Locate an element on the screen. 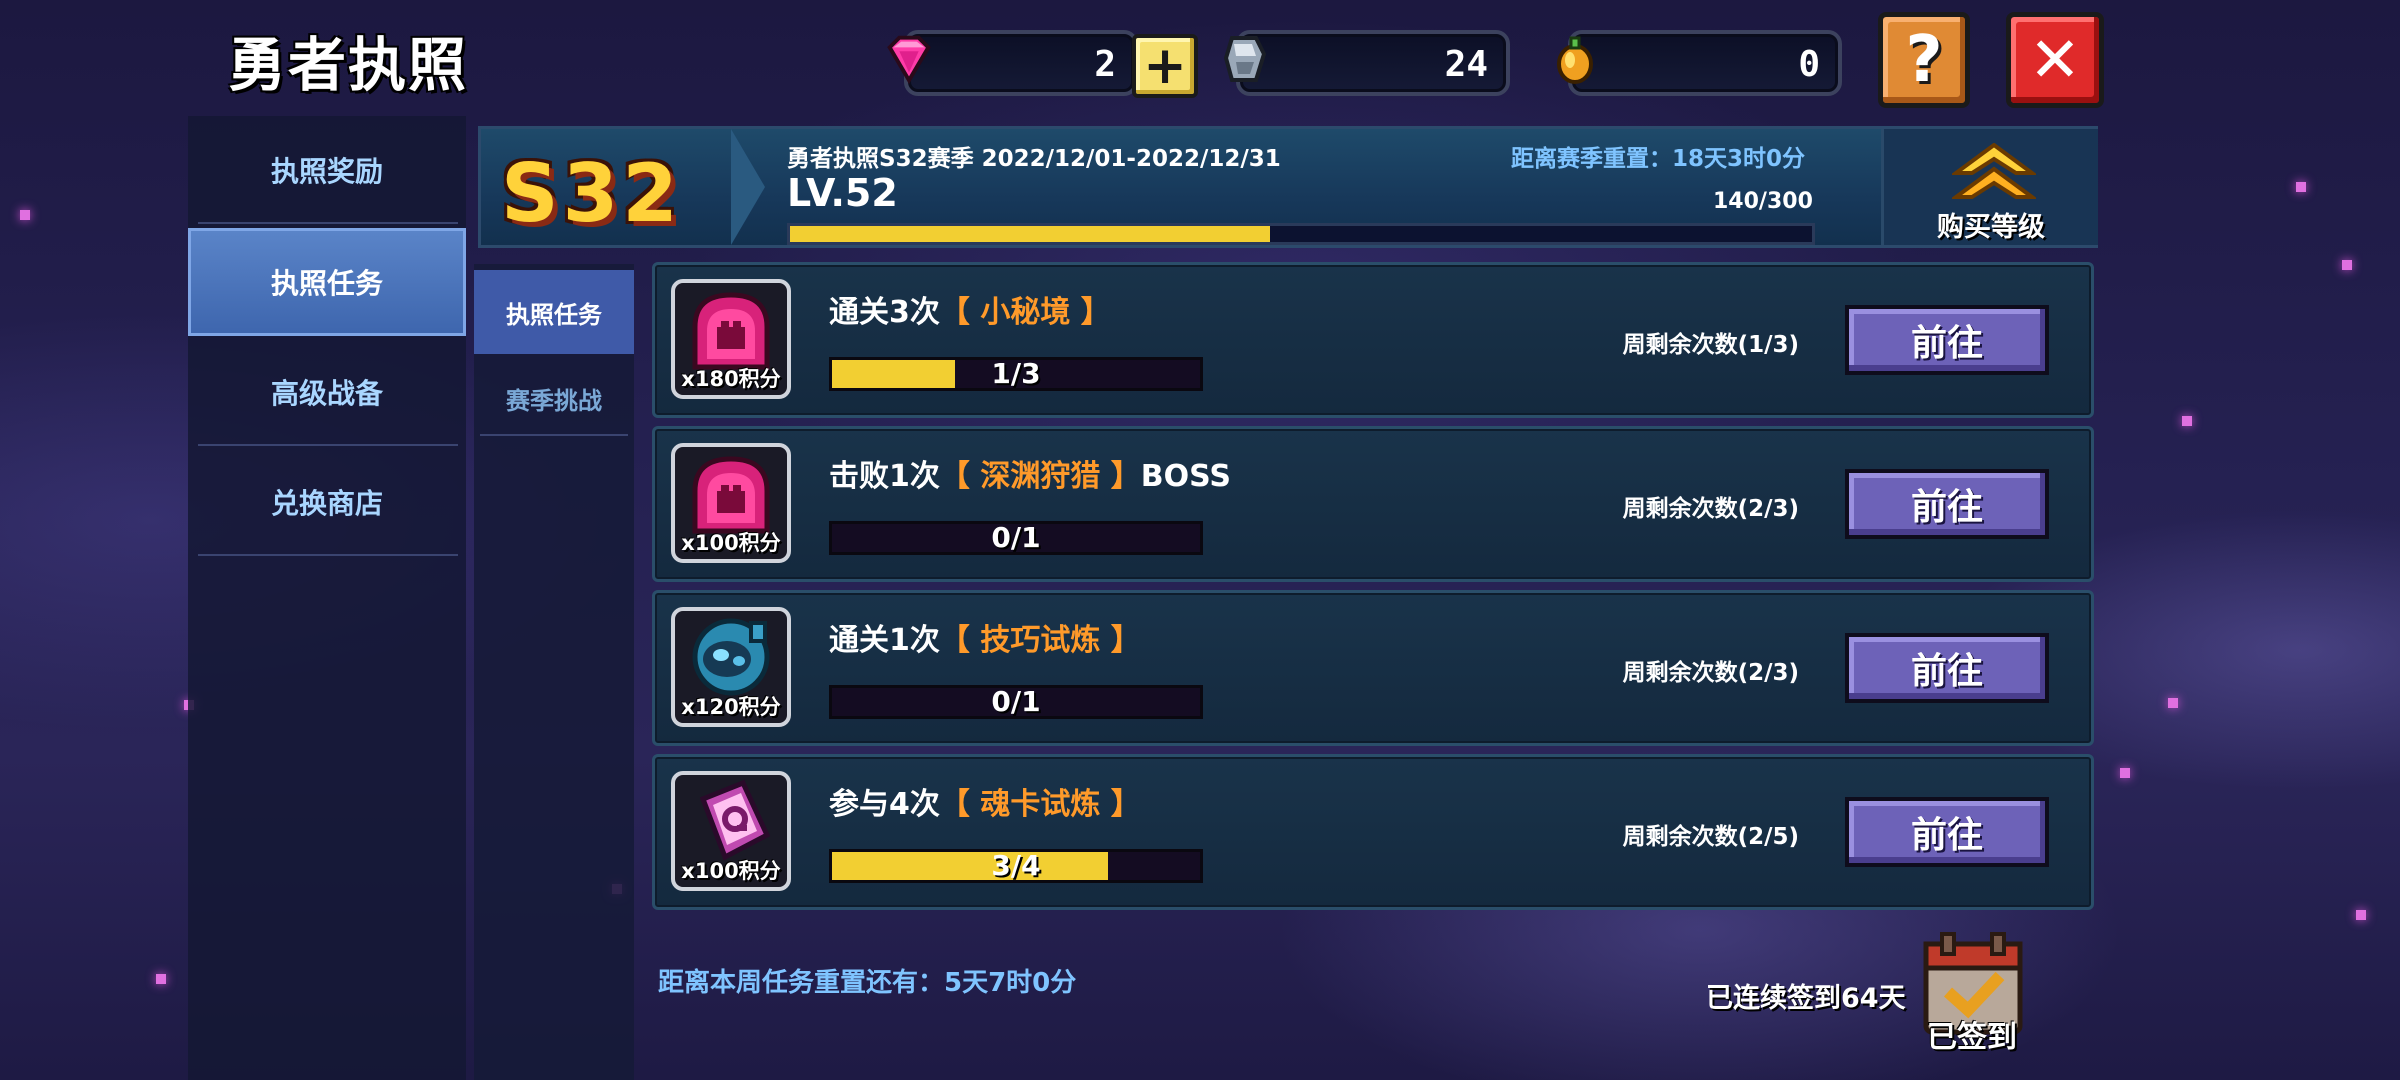  sub-nav: 执照任务 赛季挑战 is located at coordinates (554, 672).